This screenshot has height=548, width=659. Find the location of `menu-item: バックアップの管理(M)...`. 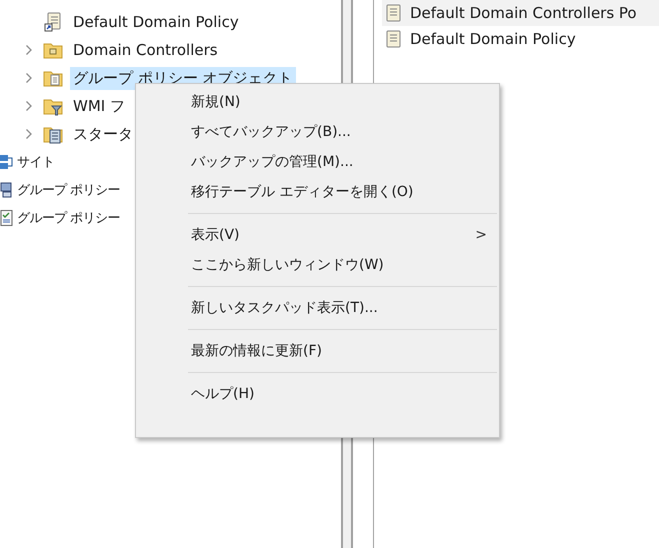

menu-item: バックアップの管理(M)... is located at coordinates (317, 162).